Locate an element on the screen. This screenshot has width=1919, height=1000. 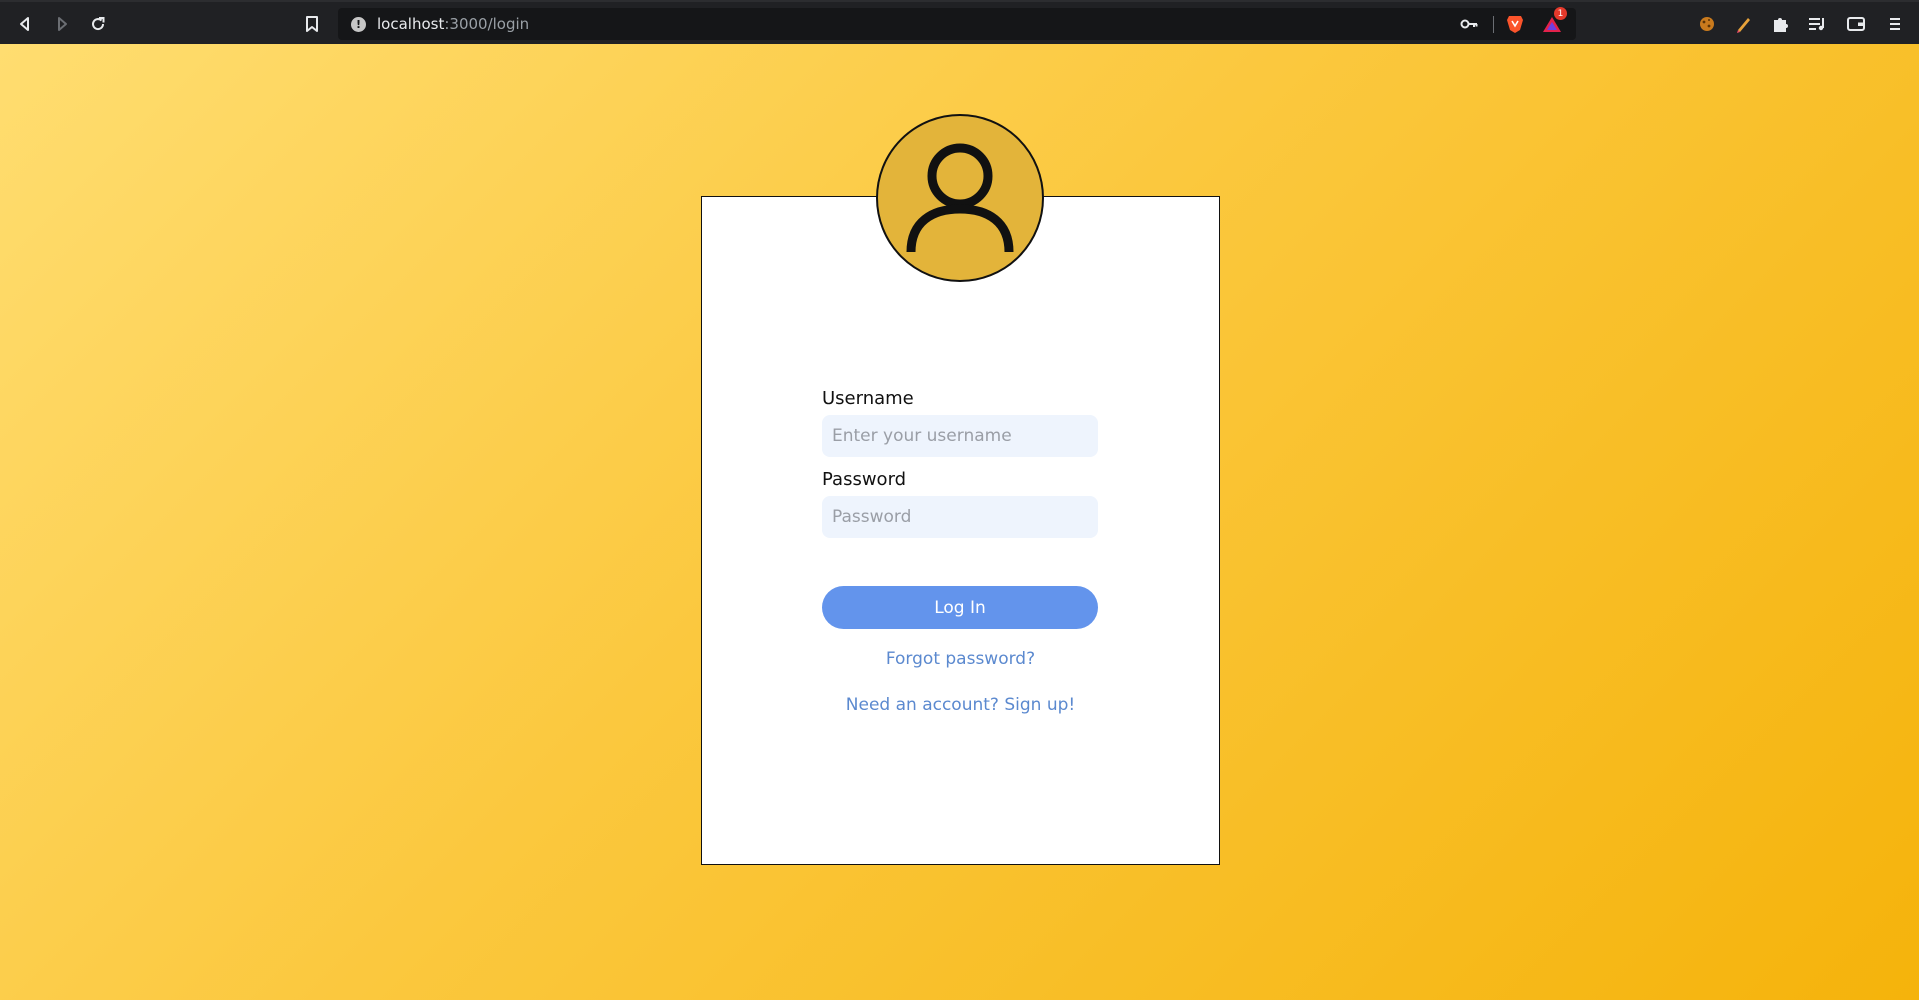
playlist-icon is located at coordinates (1817, 24).